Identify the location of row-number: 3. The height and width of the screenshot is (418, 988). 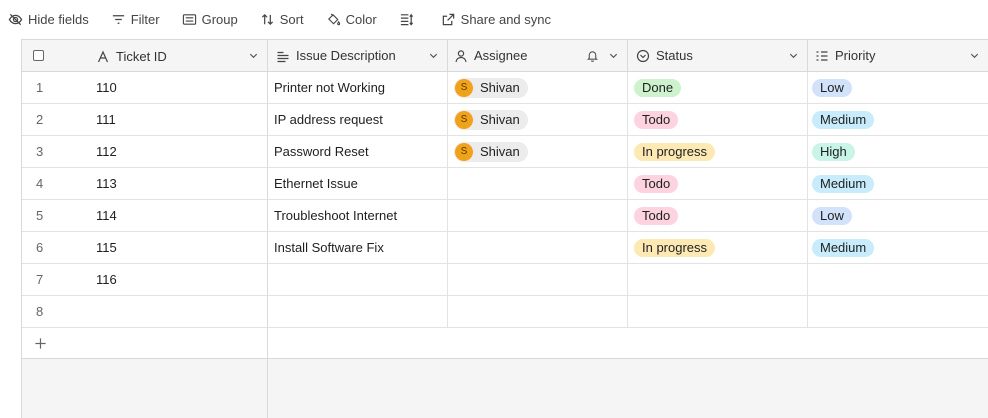
(52, 152).